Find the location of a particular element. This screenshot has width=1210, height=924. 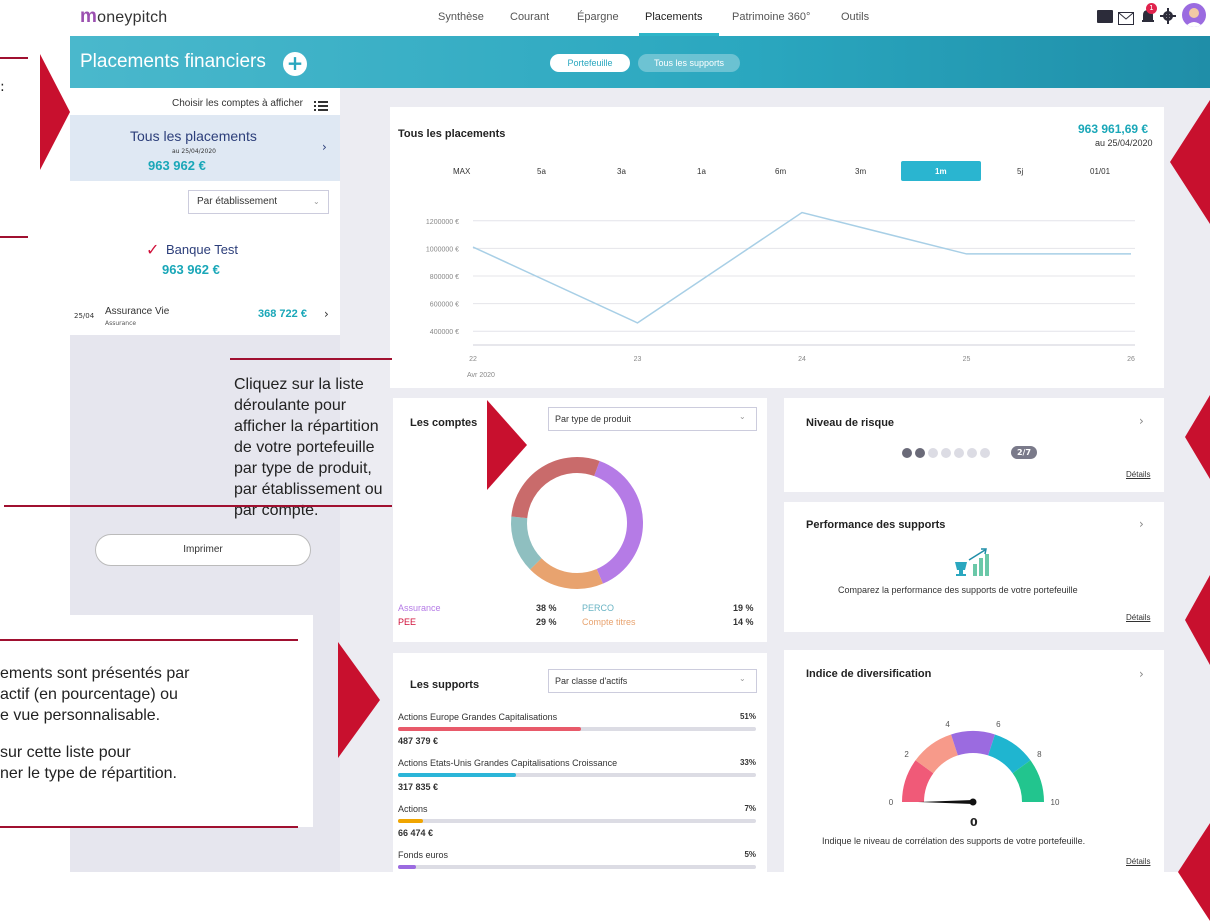

tab-tous-les-supports: Tous les supports is located at coordinates (689, 63).